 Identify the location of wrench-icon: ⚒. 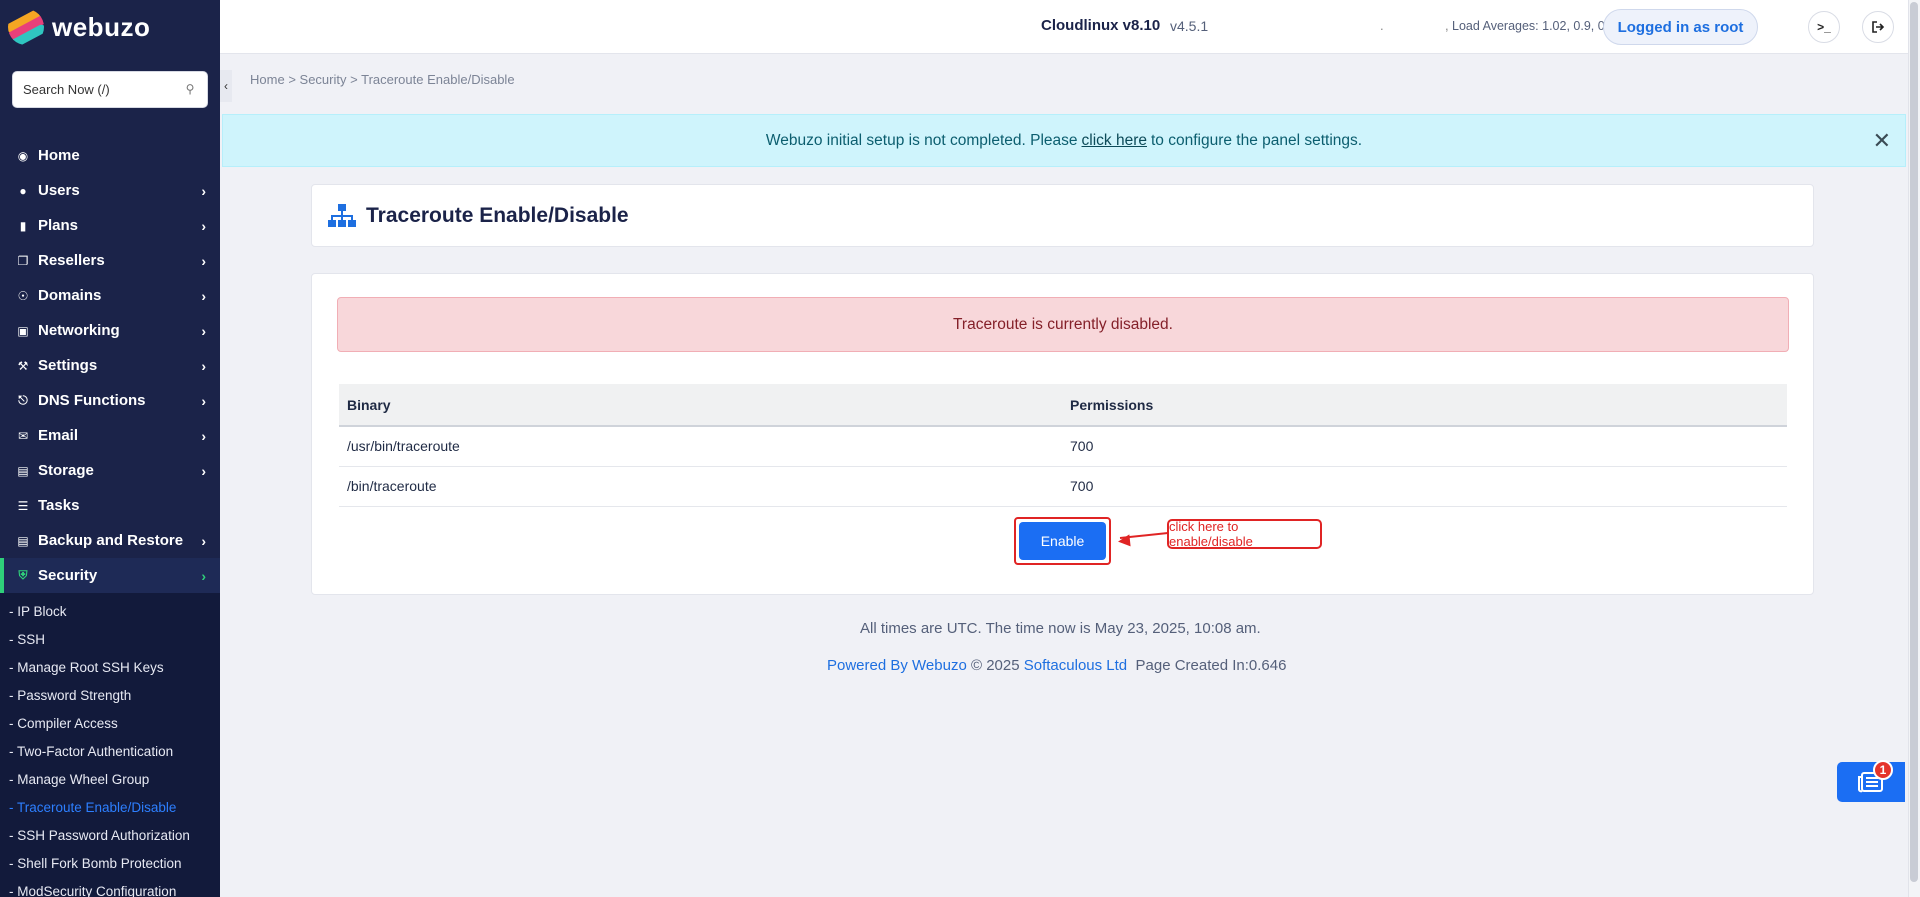
(23, 365).